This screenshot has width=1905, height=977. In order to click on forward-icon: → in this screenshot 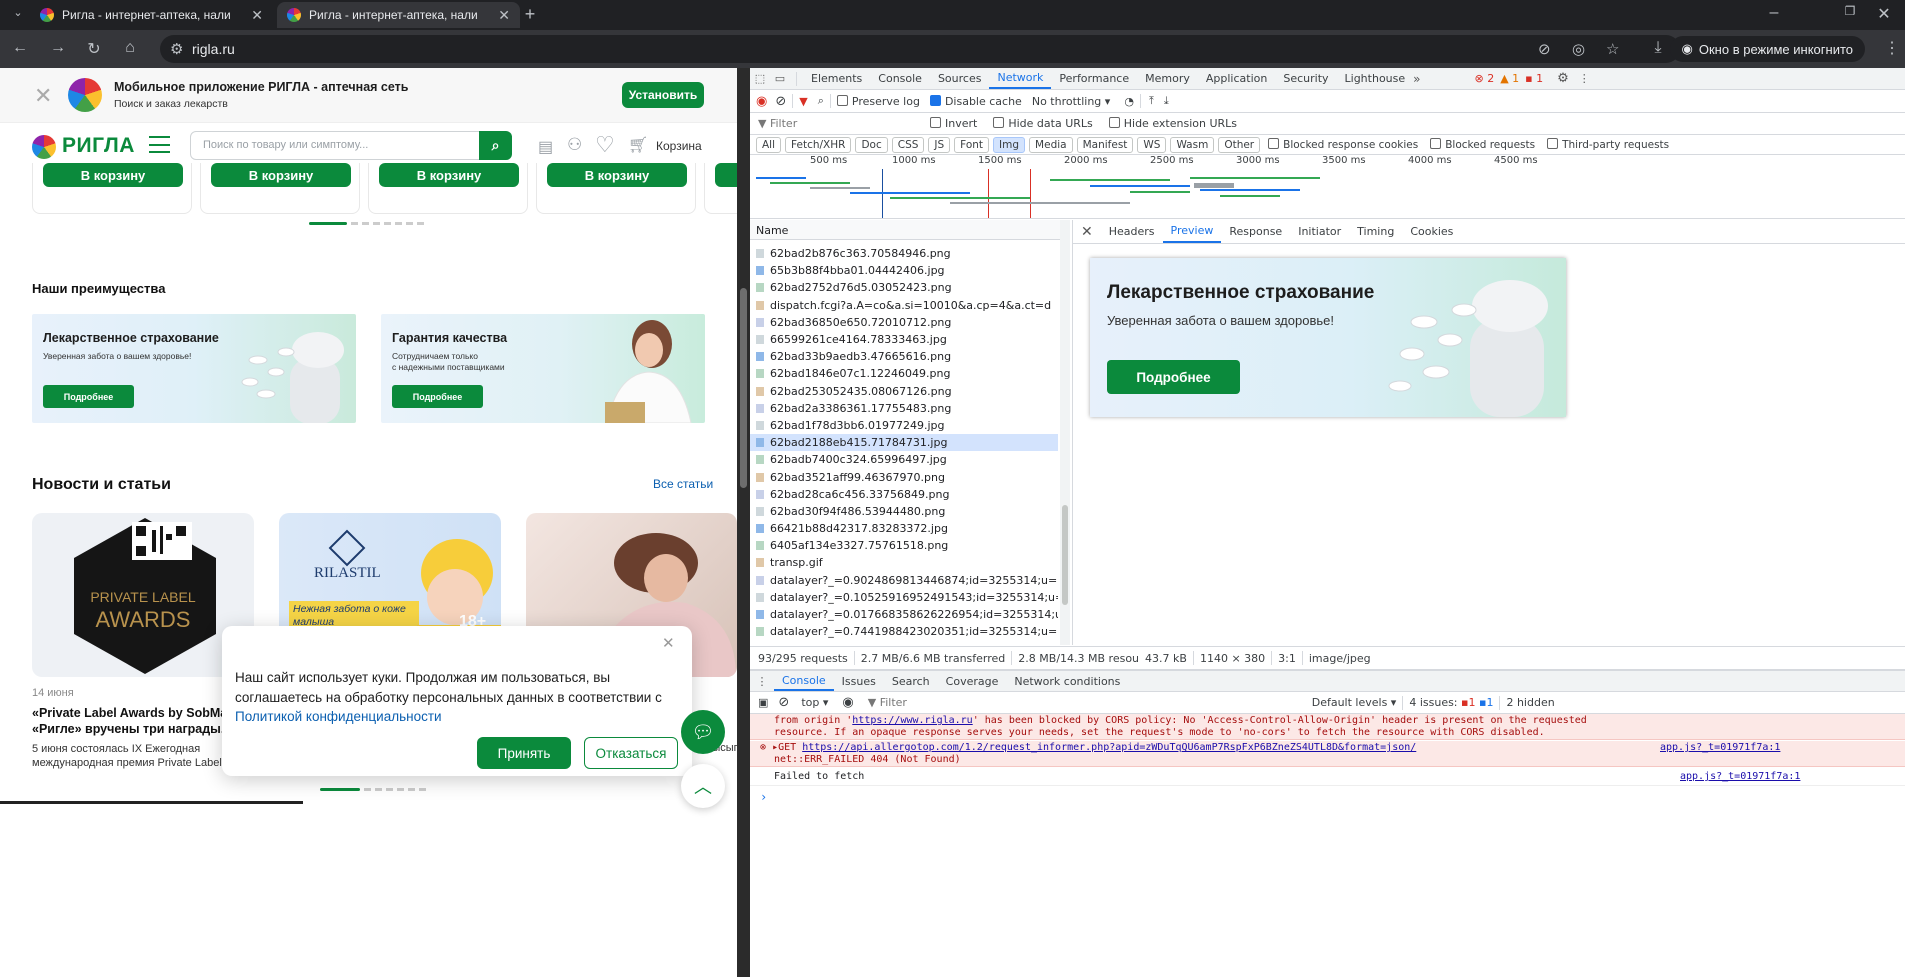, I will do `click(58, 48)`.